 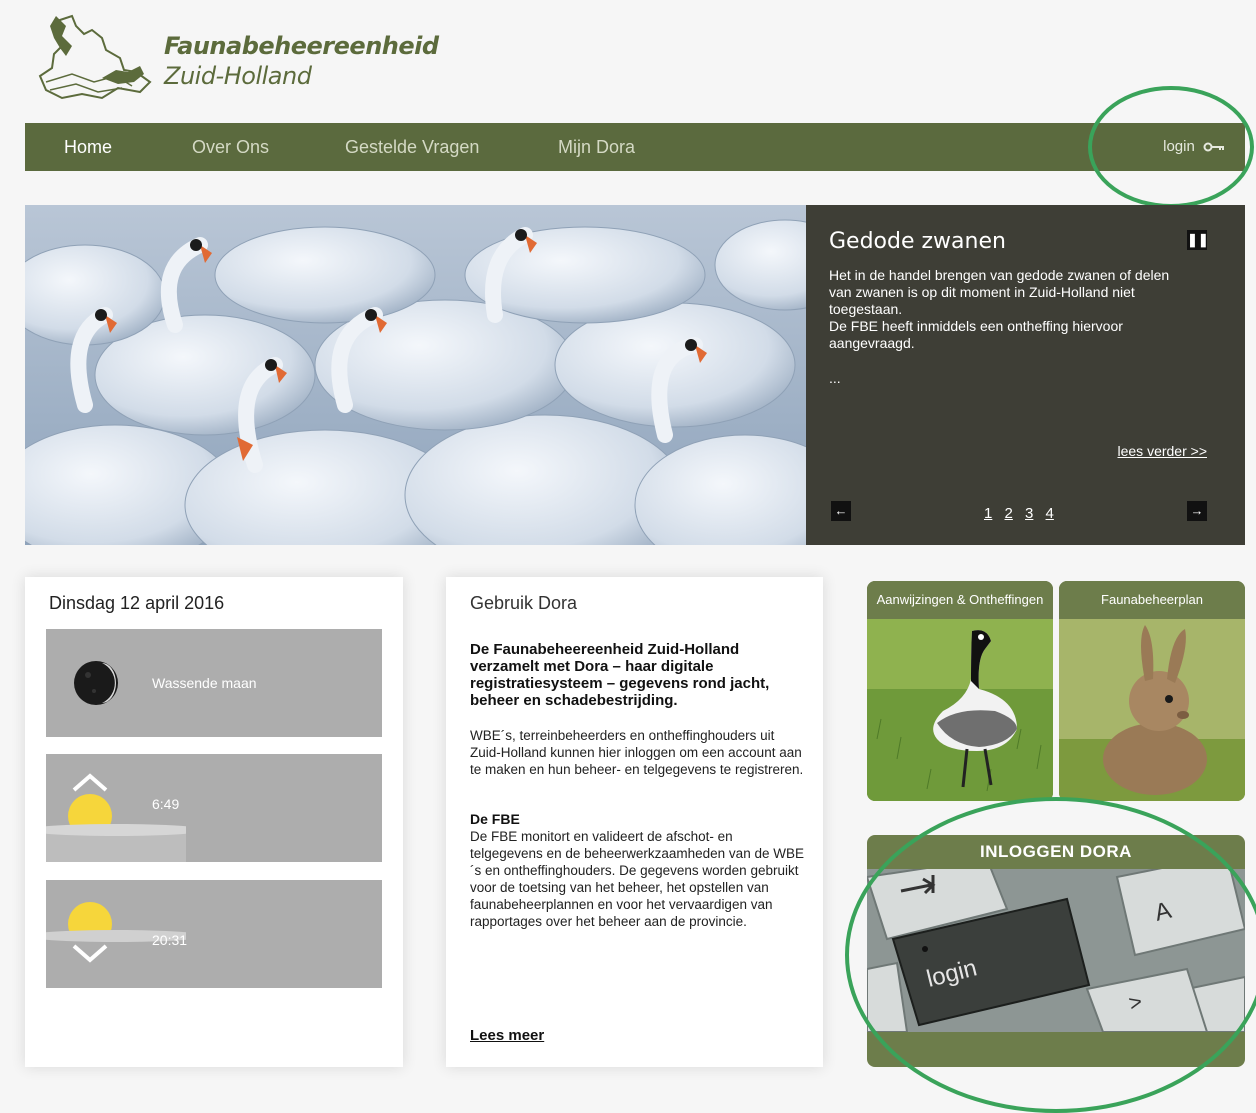 What do you see at coordinates (230, 147) in the screenshot?
I see `nav-over-ons: Over Ons` at bounding box center [230, 147].